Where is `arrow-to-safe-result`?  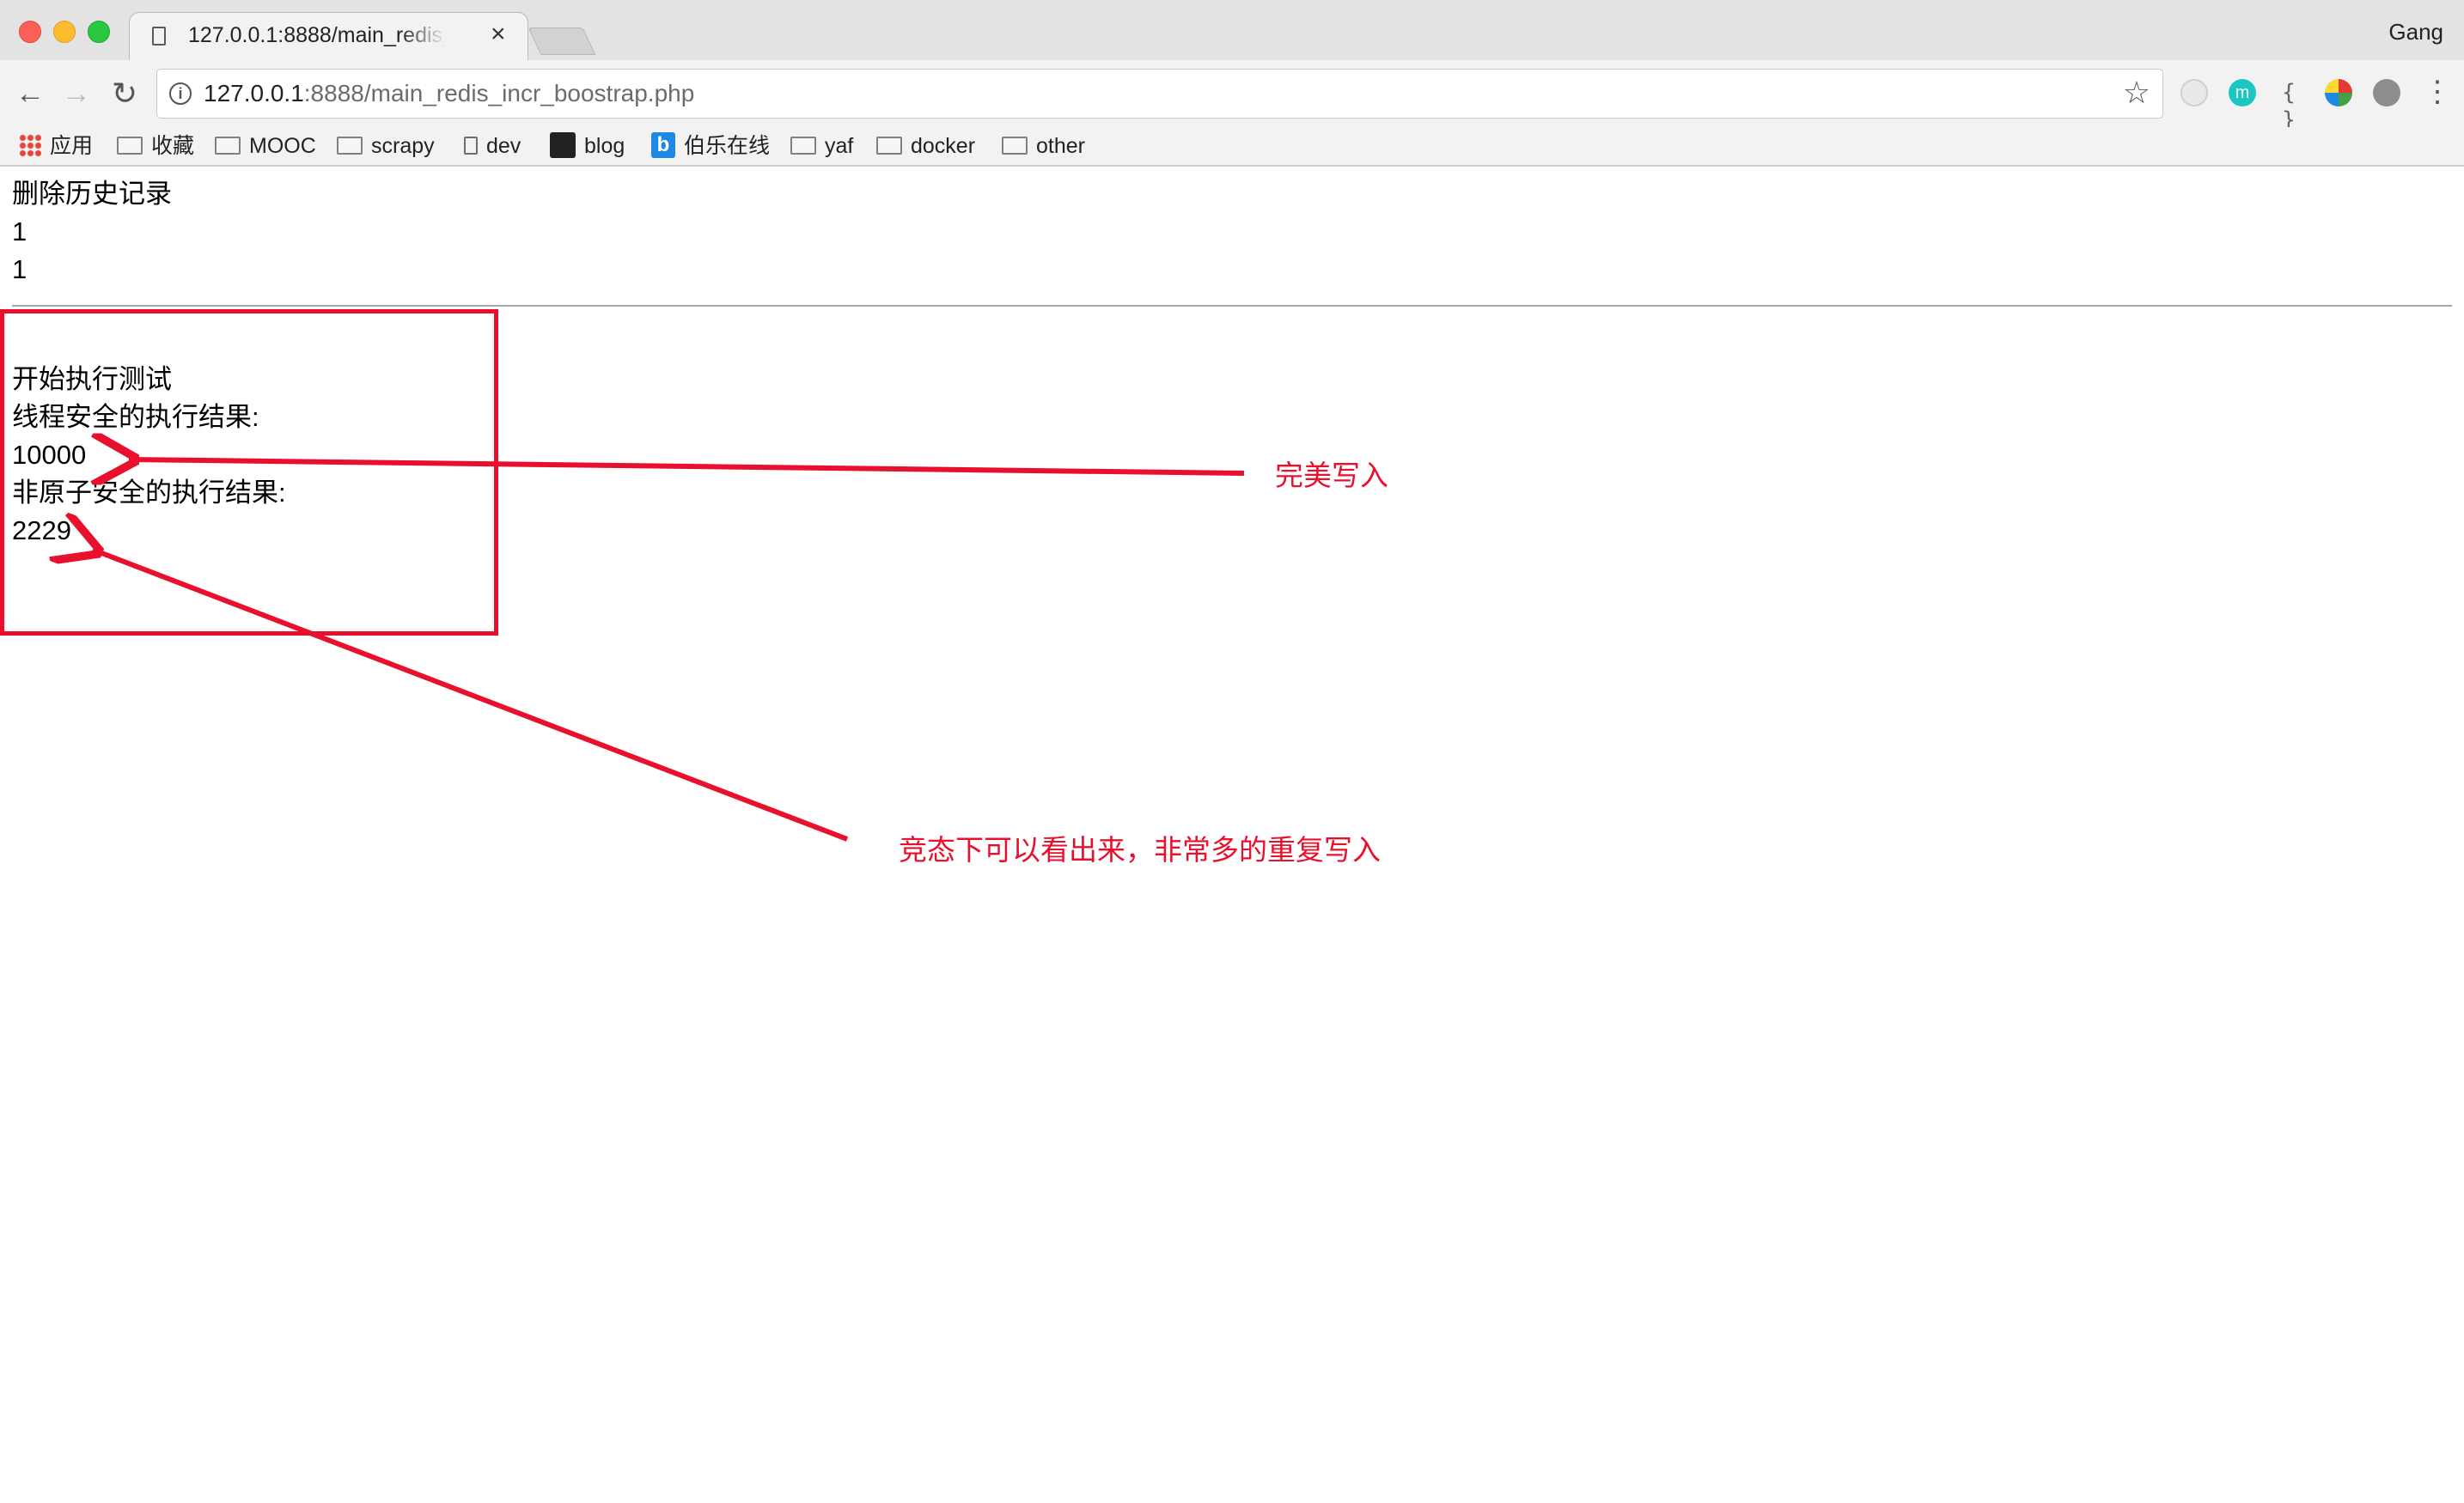
arrow-to-safe-result is located at coordinates (687, 466).